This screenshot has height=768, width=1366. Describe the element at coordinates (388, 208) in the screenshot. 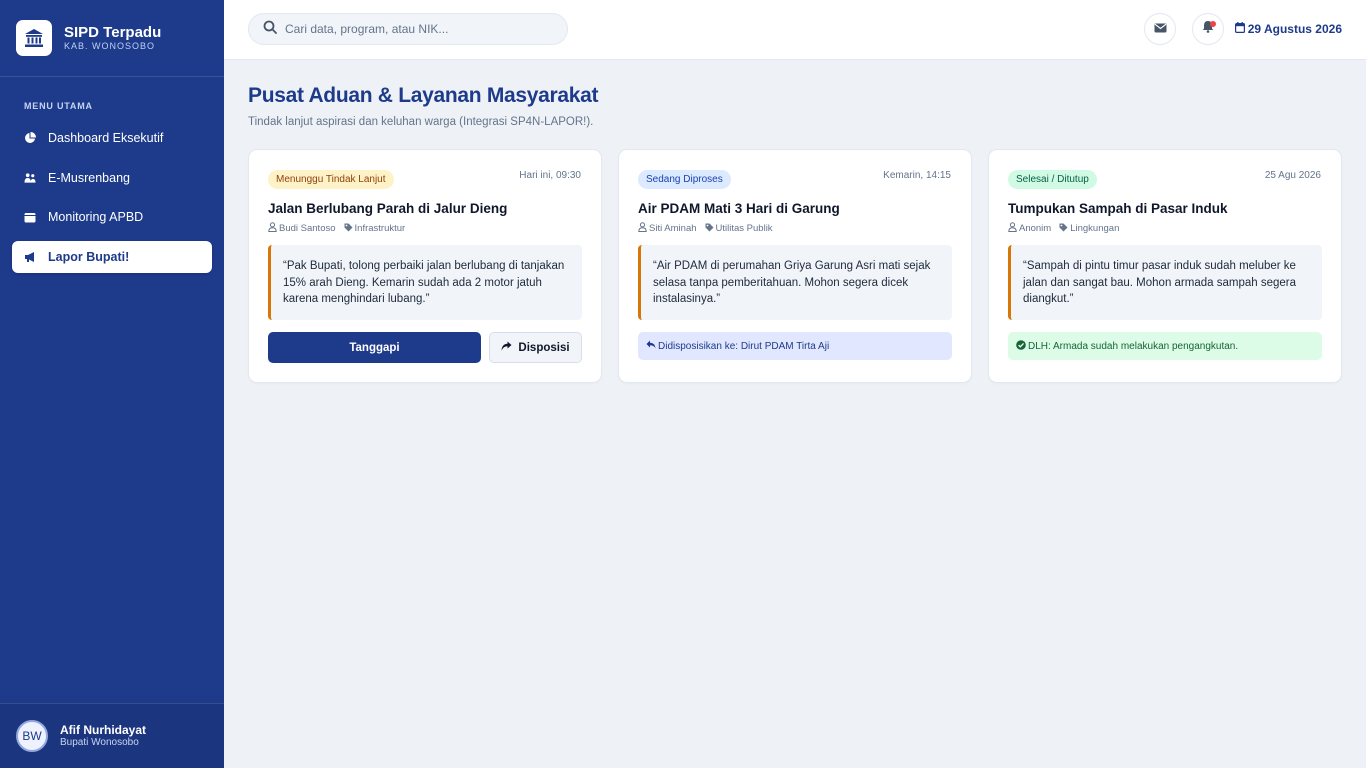

I see `complaint-title: Jalan Berlubang Parah di Jalur Dieng` at that location.